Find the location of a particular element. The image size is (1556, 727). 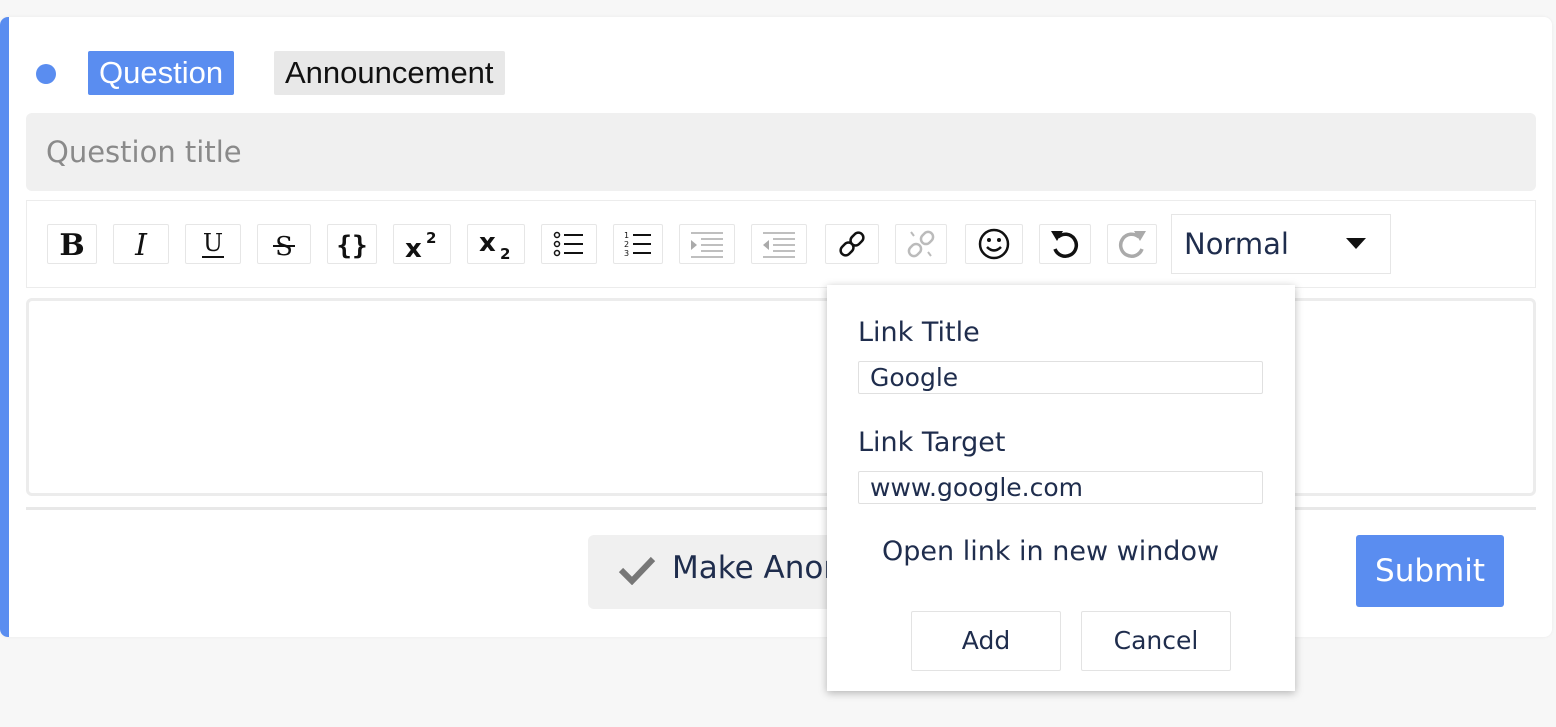

svg-text: I is located at coordinates (141, 244).